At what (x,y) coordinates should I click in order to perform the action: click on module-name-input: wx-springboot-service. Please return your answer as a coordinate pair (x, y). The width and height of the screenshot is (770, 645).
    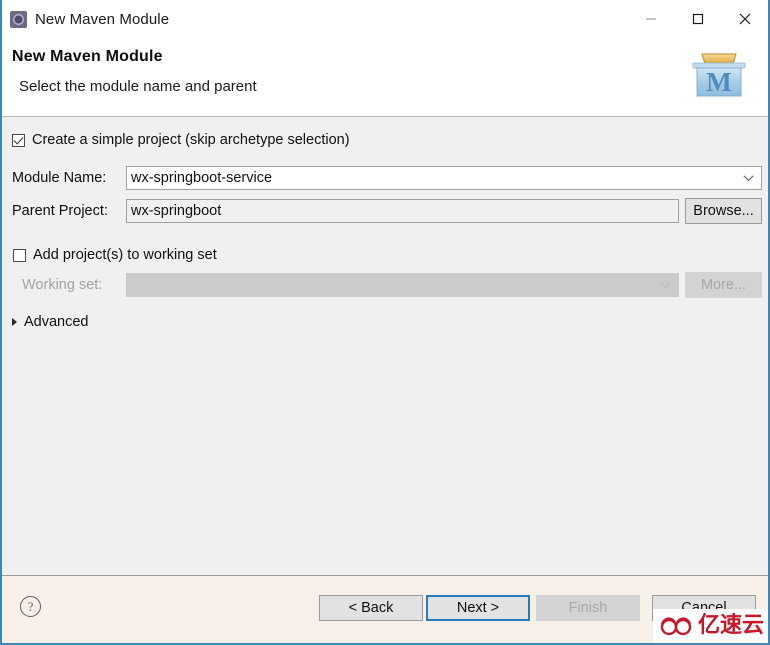
    Looking at the image, I should click on (444, 178).